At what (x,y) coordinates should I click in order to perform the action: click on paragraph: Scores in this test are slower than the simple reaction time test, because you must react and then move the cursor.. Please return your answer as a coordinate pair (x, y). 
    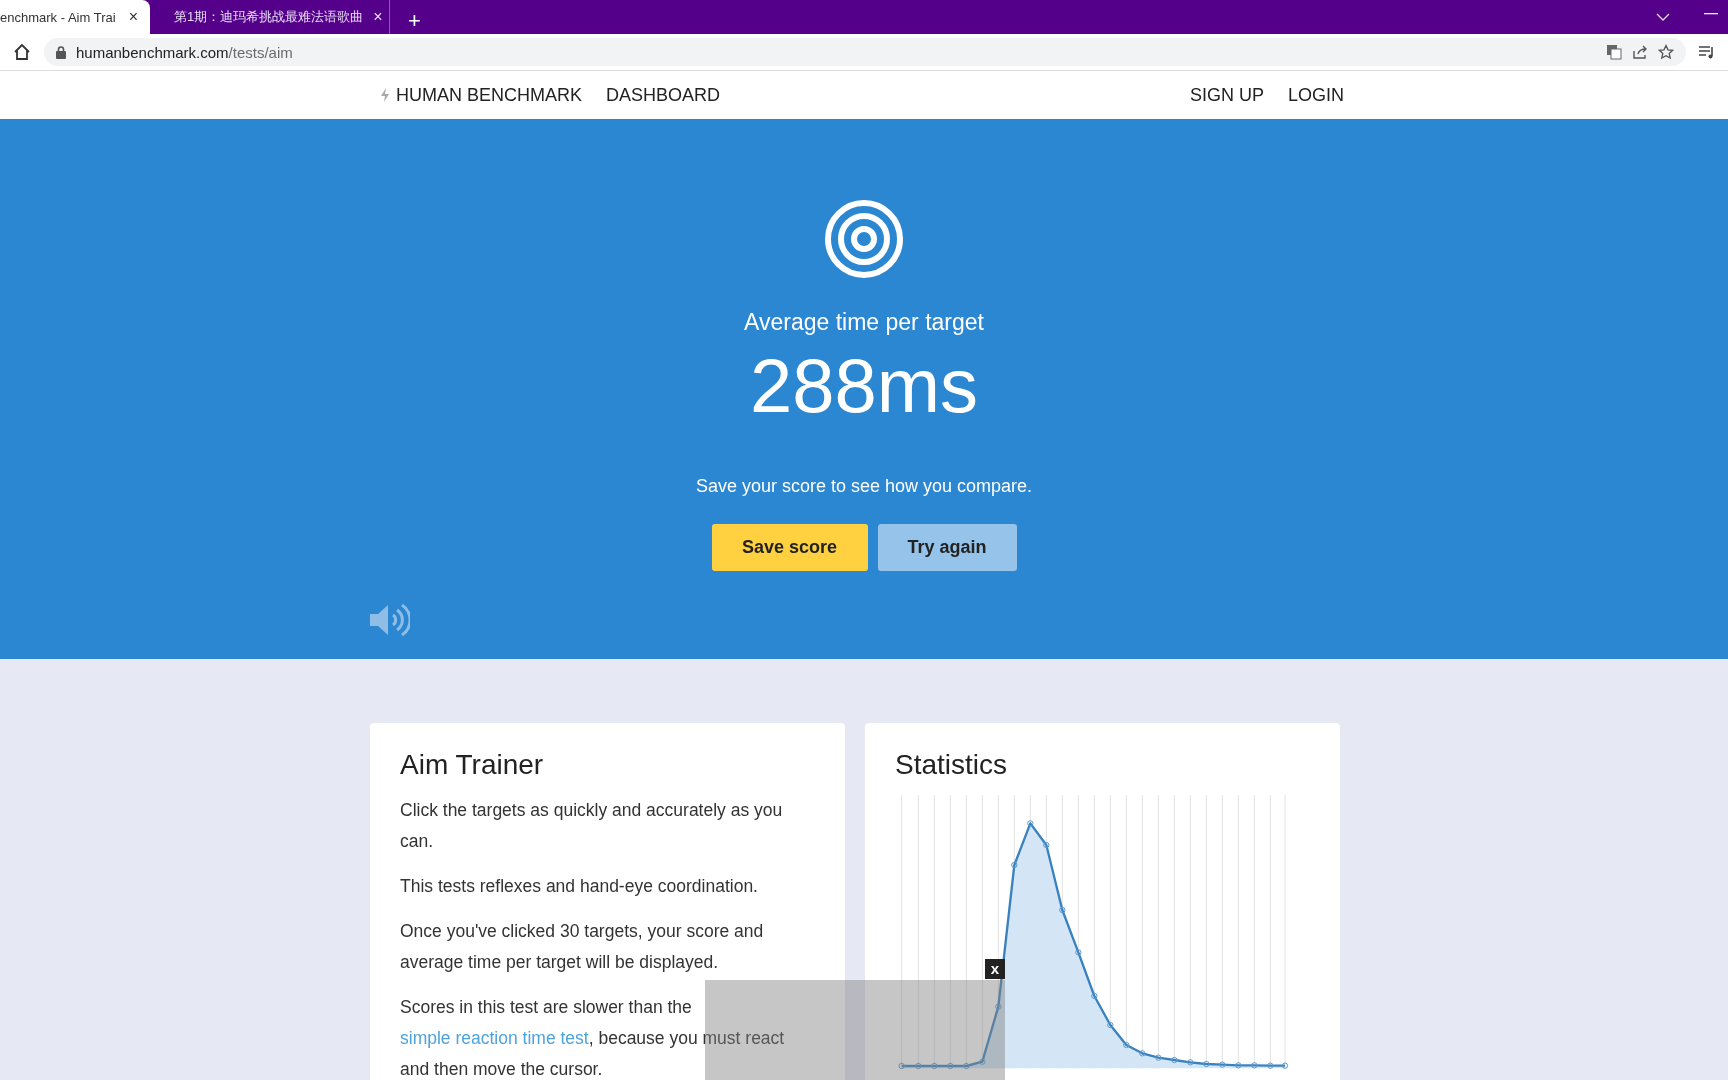
    Looking at the image, I should click on (593, 1038).